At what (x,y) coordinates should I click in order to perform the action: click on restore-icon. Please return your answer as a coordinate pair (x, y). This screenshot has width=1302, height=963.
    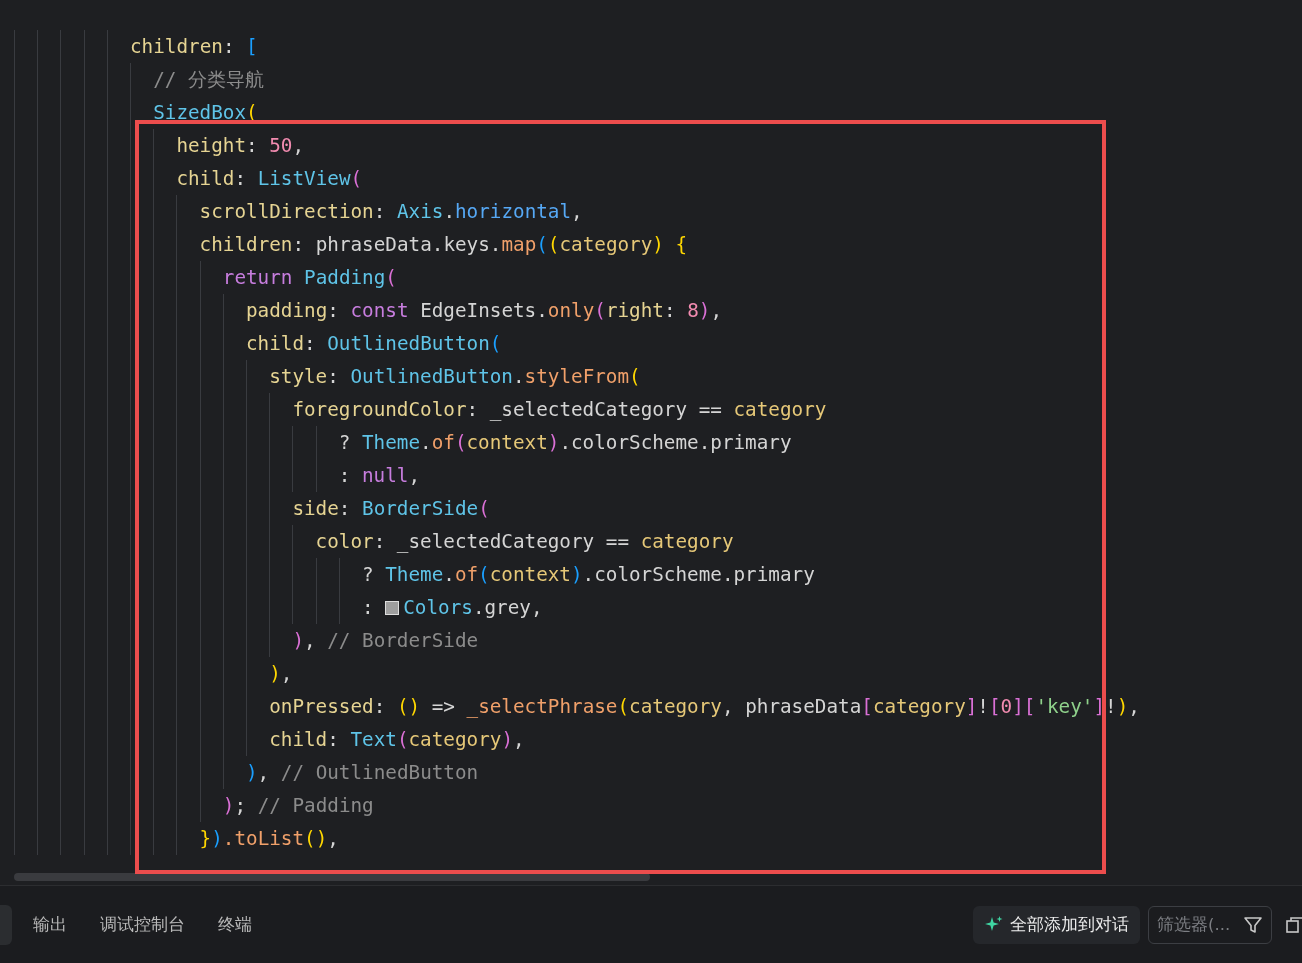
    Looking at the image, I should click on (1294, 924).